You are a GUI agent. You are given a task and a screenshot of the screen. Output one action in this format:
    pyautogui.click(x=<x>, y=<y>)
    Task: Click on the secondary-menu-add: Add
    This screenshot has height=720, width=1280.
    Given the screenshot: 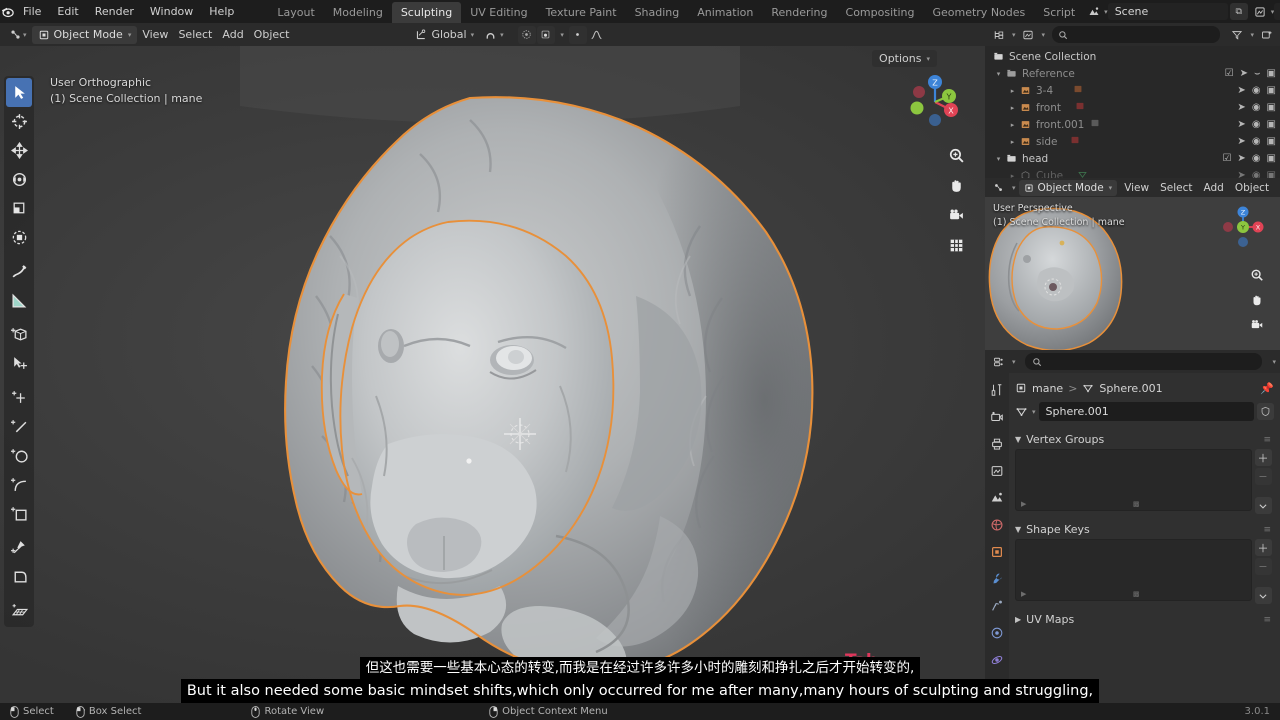 What is the action you would take?
    pyautogui.click(x=1214, y=188)
    